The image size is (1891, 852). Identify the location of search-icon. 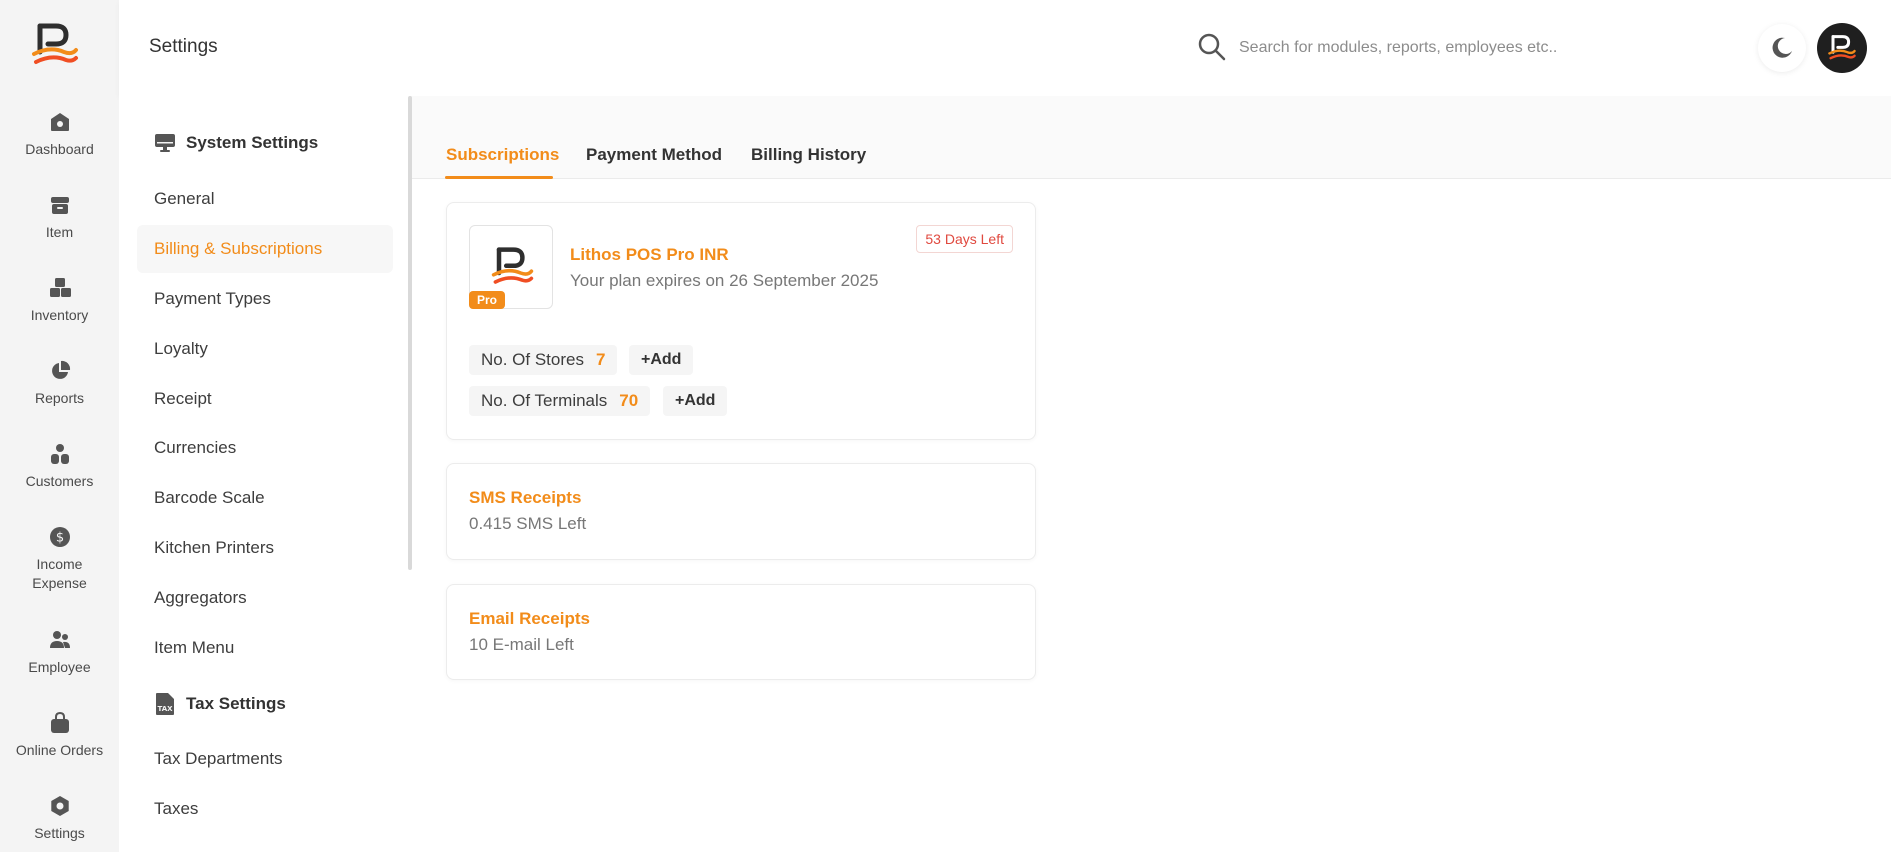
(1212, 47).